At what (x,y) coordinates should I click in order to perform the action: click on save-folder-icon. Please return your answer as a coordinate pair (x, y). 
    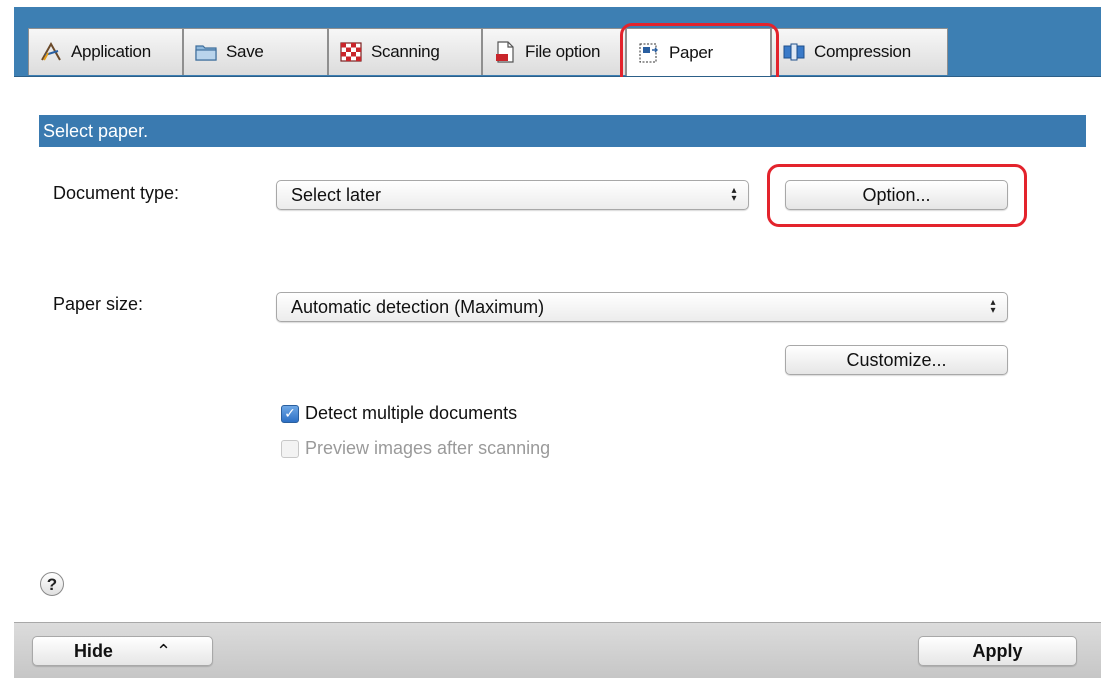
    Looking at the image, I should click on (206, 52).